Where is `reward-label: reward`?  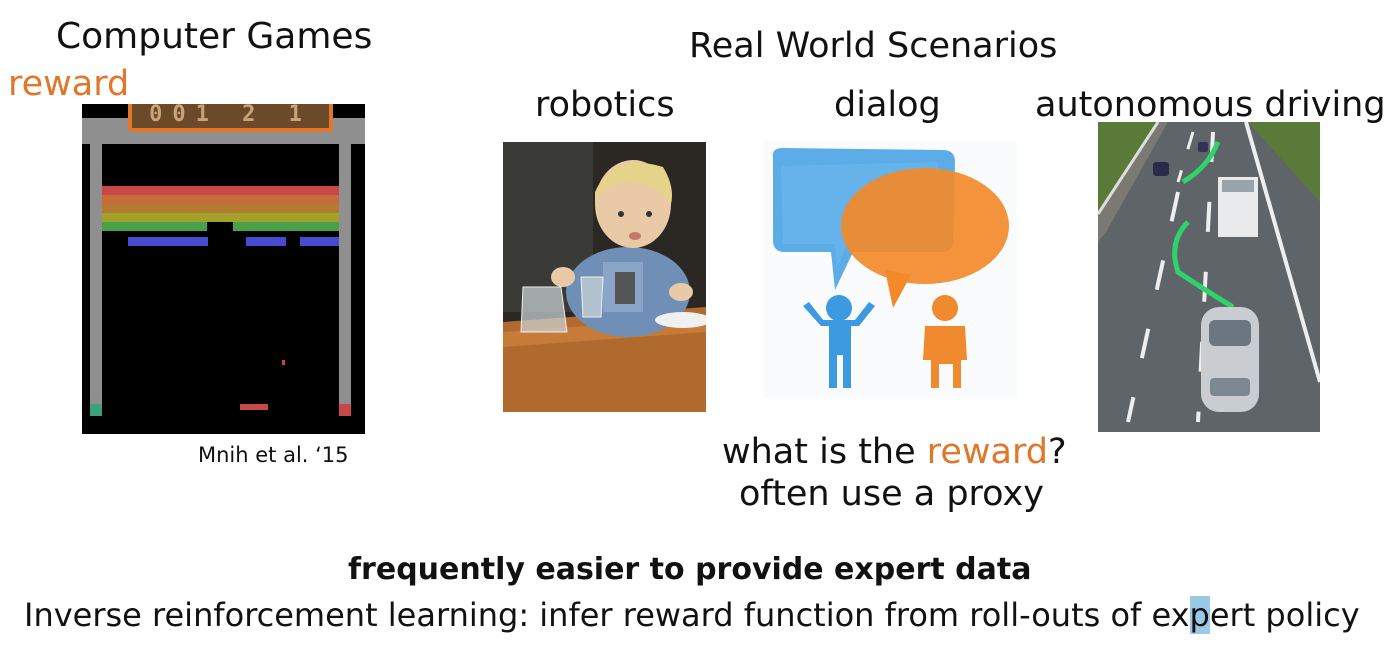 reward-label: reward is located at coordinates (69, 84).